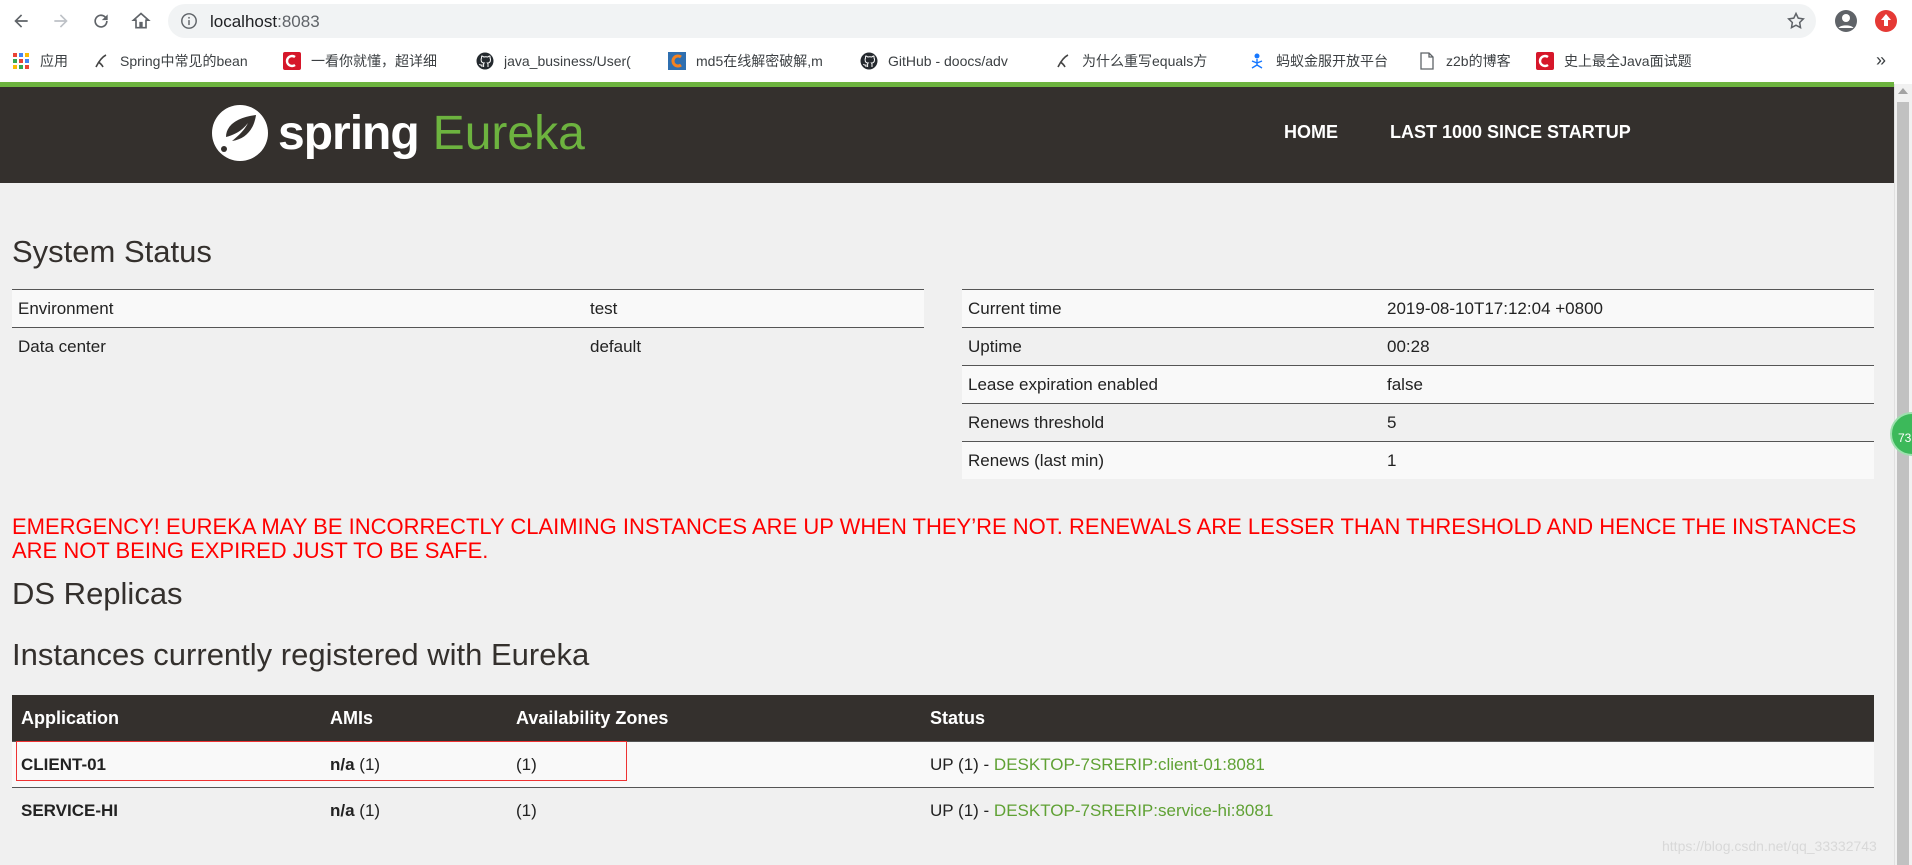 The image size is (1912, 865). What do you see at coordinates (374, 61) in the screenshot?
I see `bookmark-label: 一看你就懂，超详细` at bounding box center [374, 61].